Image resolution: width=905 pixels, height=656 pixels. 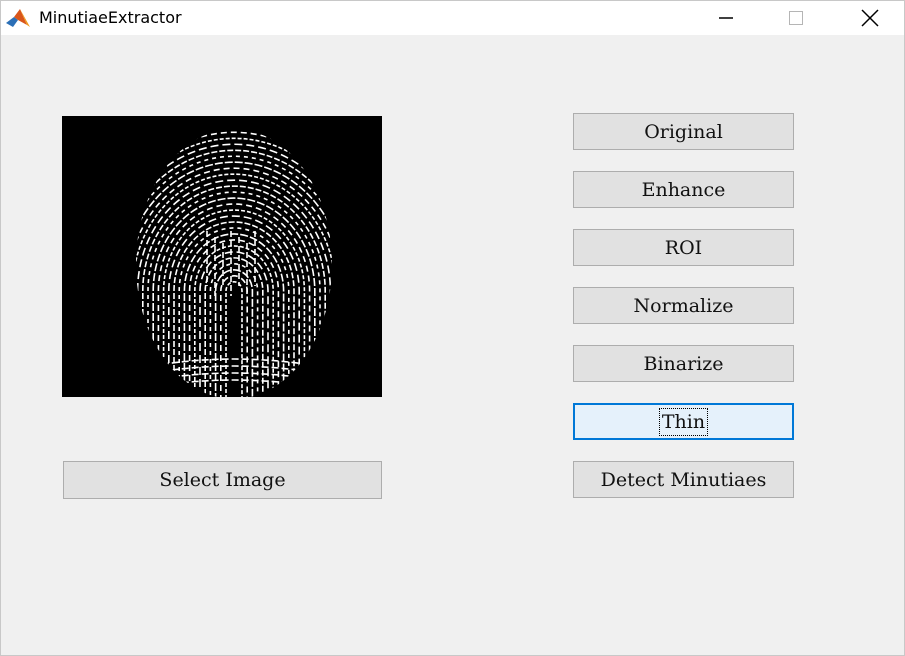 What do you see at coordinates (18, 18) in the screenshot?
I see `matlab-app-icon` at bounding box center [18, 18].